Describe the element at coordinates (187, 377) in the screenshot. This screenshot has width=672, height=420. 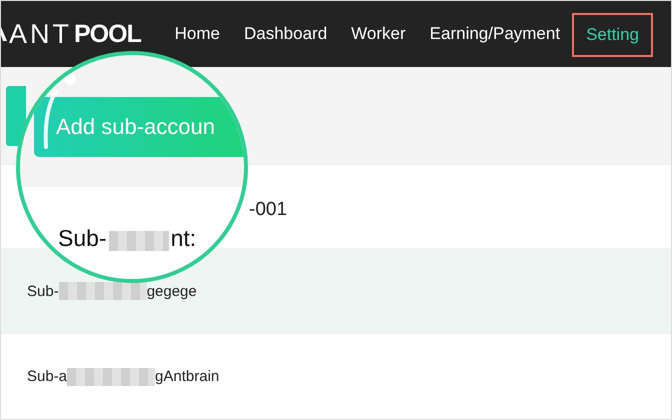
I see `account-name-text: gAntbrain` at that location.